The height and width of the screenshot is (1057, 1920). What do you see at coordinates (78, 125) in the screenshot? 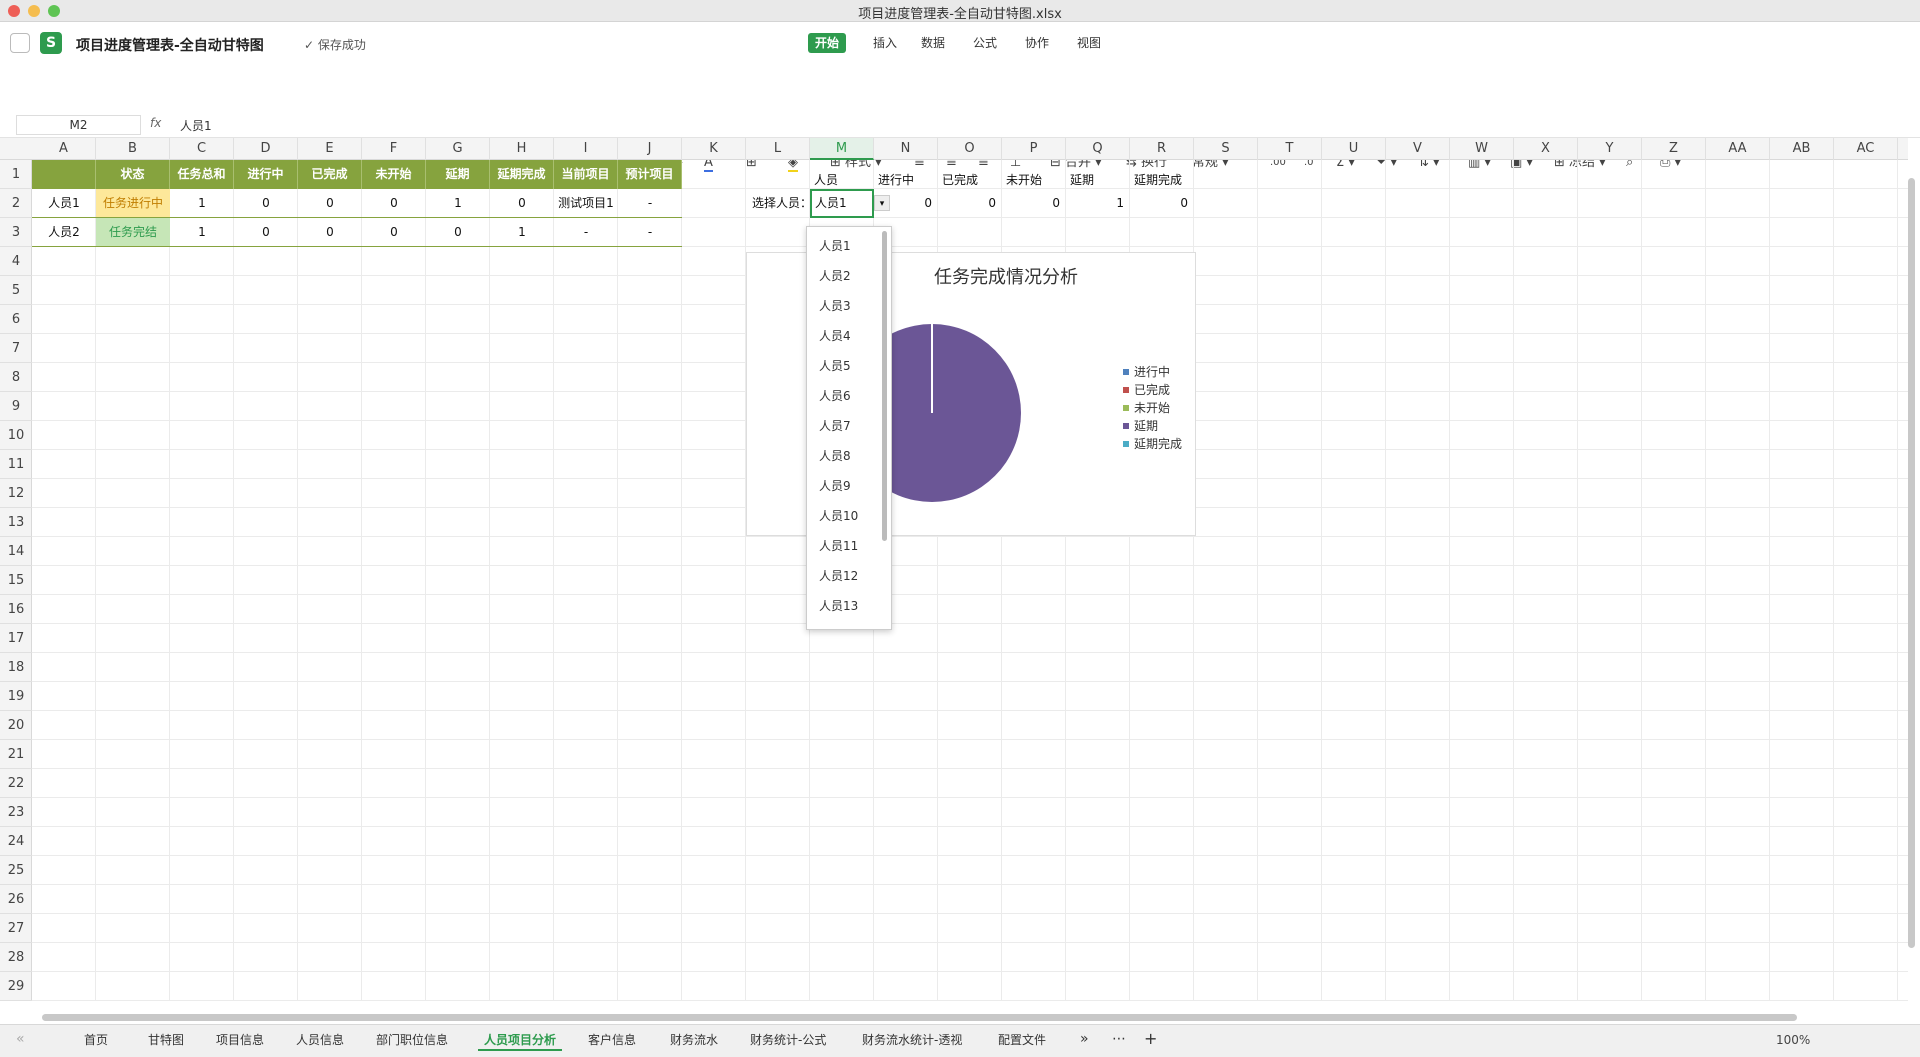
I see `name-box: M2` at bounding box center [78, 125].